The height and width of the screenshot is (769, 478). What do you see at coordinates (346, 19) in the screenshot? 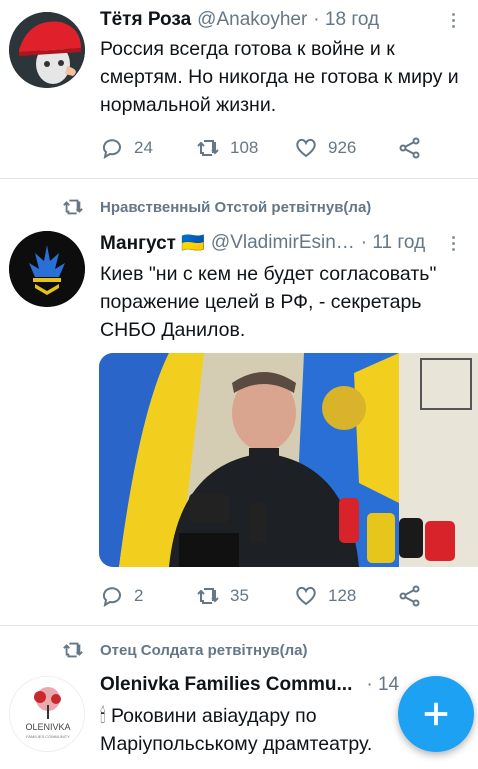
I see `tweet-time: · 18 год` at bounding box center [346, 19].